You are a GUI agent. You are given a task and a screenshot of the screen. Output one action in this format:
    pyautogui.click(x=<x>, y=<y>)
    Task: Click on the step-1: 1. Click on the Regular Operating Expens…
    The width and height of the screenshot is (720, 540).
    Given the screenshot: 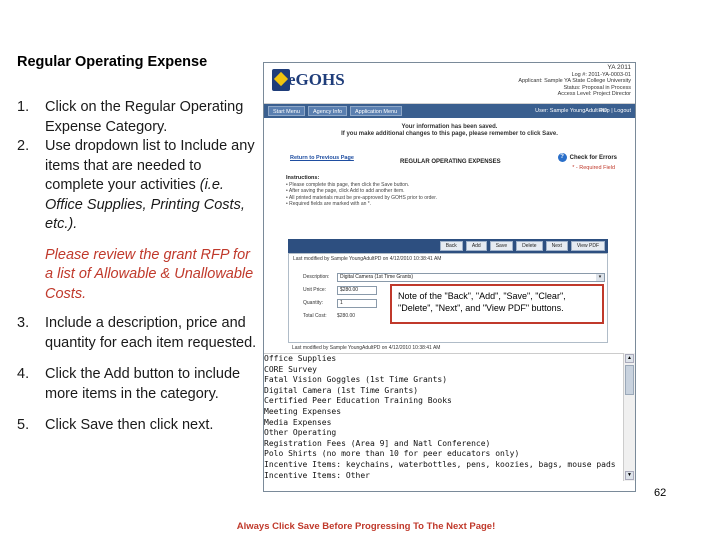 What is the action you would take?
    pyautogui.click(x=137, y=117)
    